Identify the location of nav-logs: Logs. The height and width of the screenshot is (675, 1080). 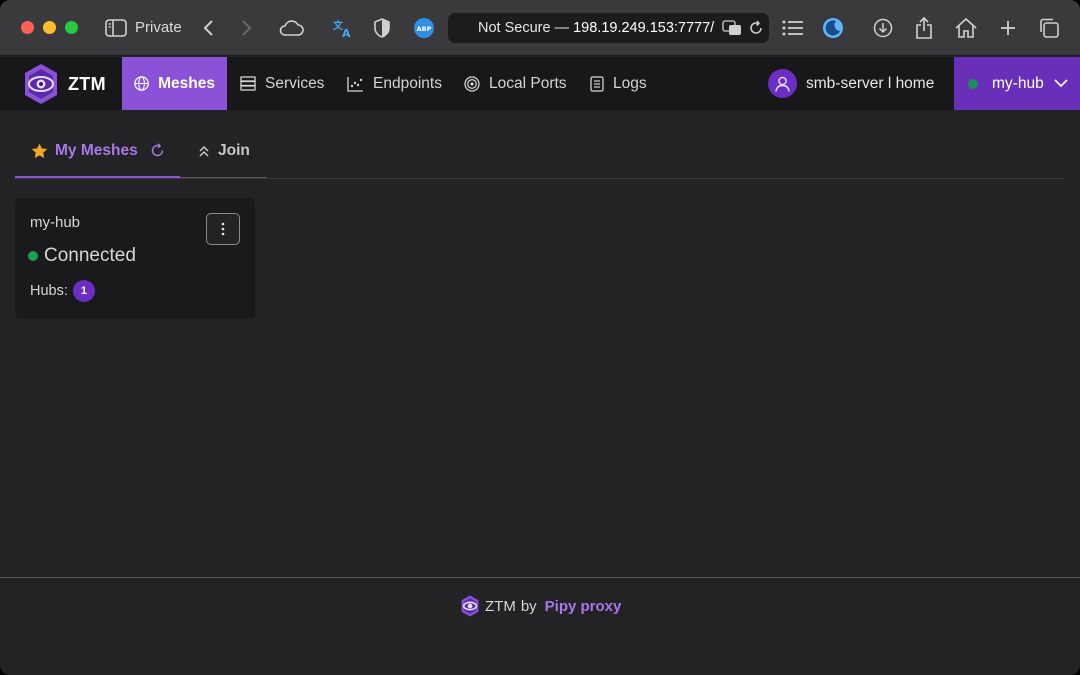
(618, 83).